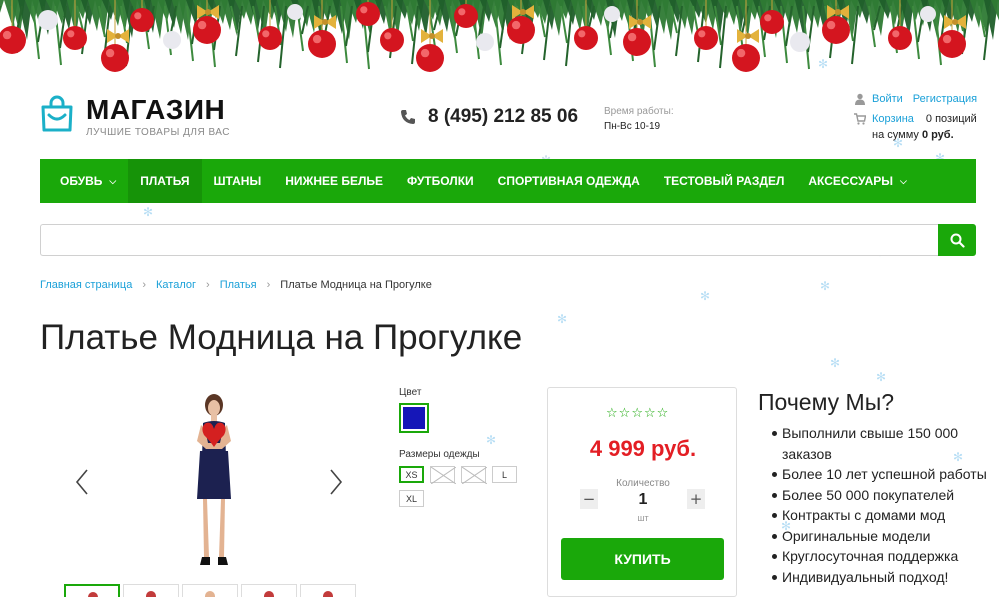 The width and height of the screenshot is (999, 597). What do you see at coordinates (878, 515) in the screenshot?
I see `list-item: Контракты с домами мод` at bounding box center [878, 515].